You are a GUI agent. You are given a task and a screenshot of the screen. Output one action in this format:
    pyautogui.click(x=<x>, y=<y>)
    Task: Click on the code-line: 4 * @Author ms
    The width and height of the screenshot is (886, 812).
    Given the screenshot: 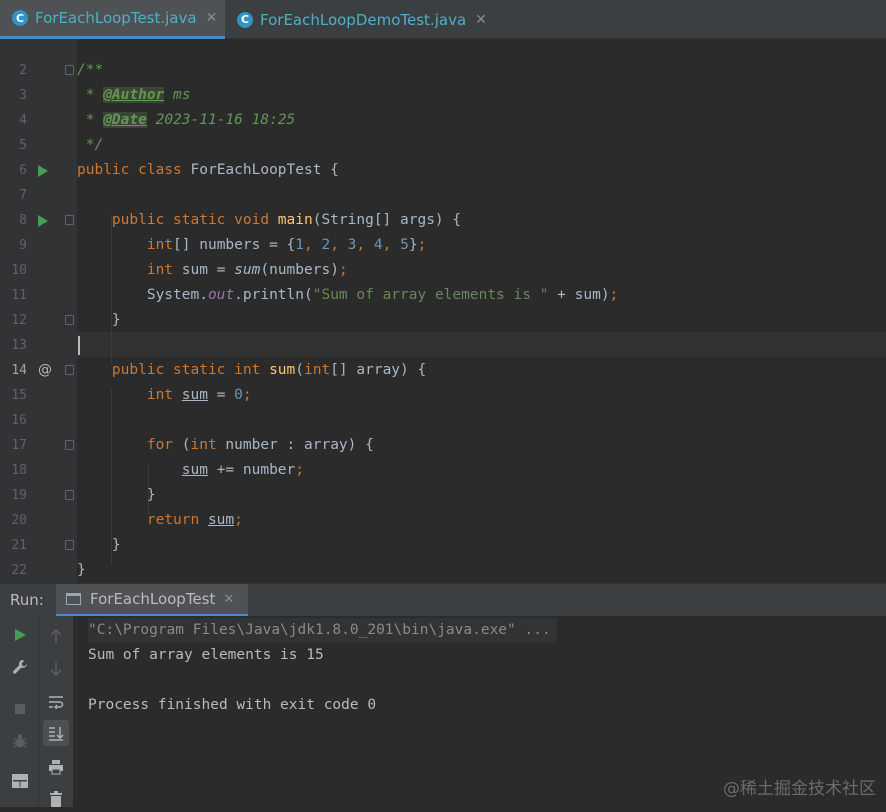 What is the action you would take?
    pyautogui.click(x=105, y=107)
    